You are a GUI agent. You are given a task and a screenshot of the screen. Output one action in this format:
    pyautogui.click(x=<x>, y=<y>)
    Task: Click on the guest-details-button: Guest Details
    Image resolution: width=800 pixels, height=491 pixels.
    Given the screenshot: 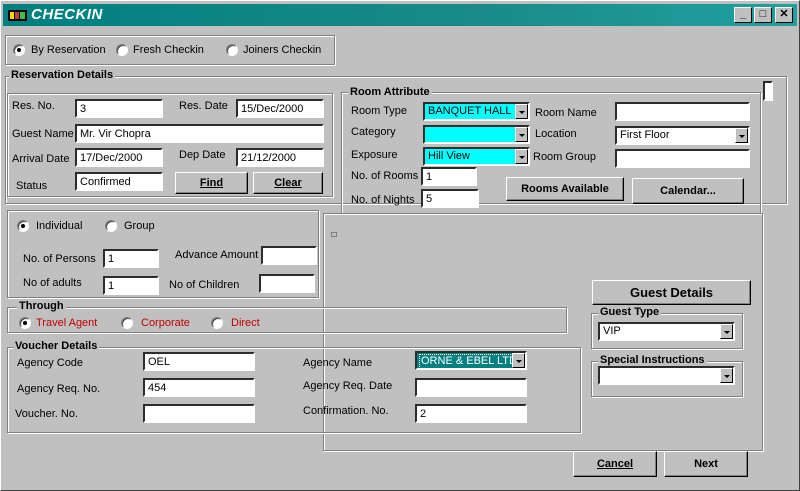 What is the action you would take?
    pyautogui.click(x=671, y=292)
    